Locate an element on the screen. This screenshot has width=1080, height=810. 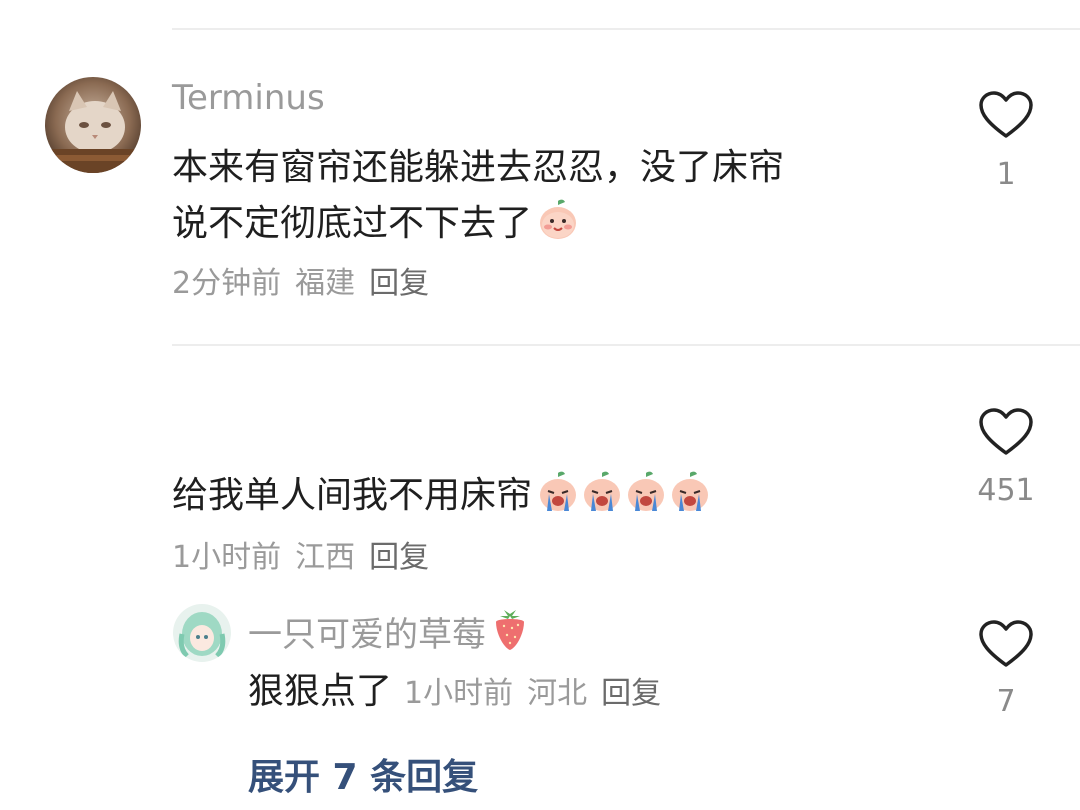
comment-text: 本来有窗帘还能躲进去忍忍，没了床帘 说不定彻底过不下去了 is located at coordinates (478, 199).